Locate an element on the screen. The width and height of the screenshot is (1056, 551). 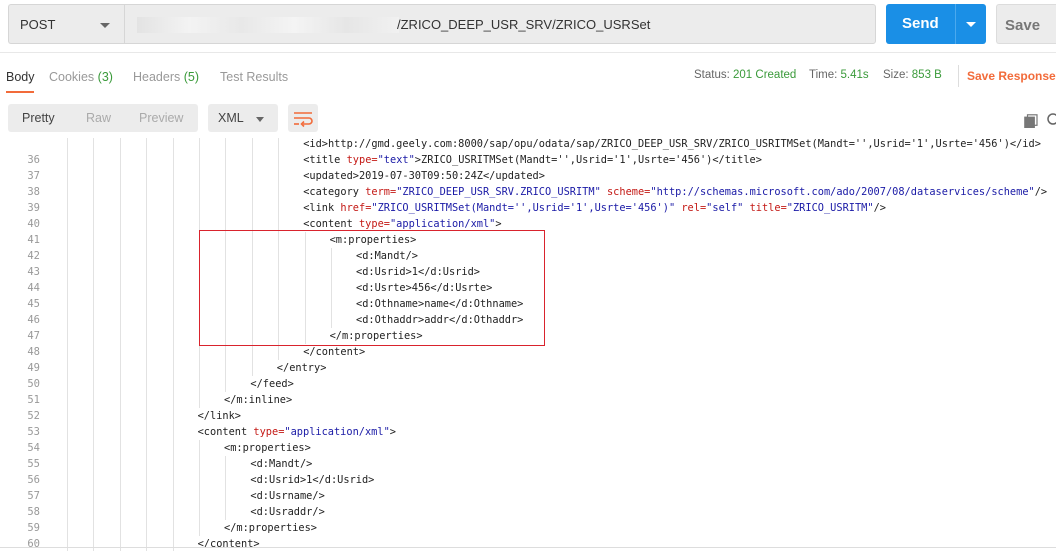
format-raw: Raw is located at coordinates (98, 118).